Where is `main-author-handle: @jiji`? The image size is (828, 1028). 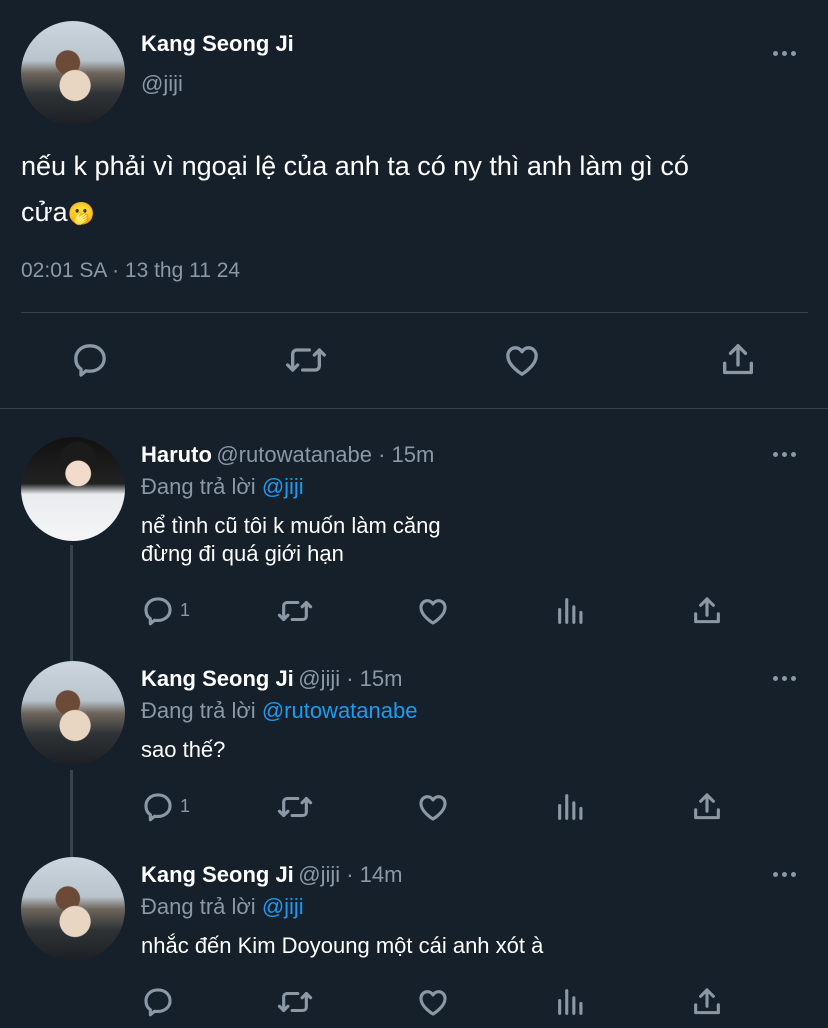 main-author-handle: @jiji is located at coordinates (162, 84).